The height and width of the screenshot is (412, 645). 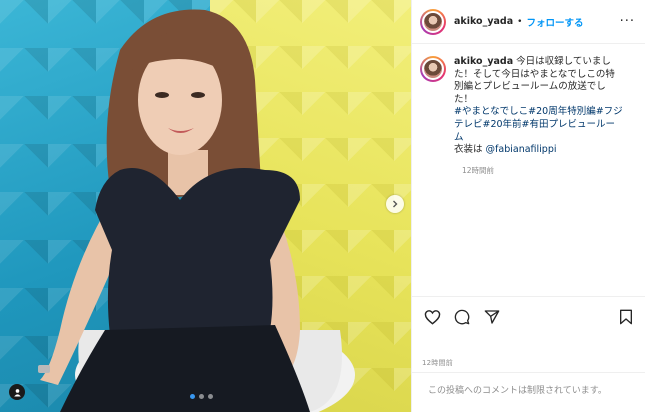 I want to click on paper-plane-icon, so click(x=492, y=317).